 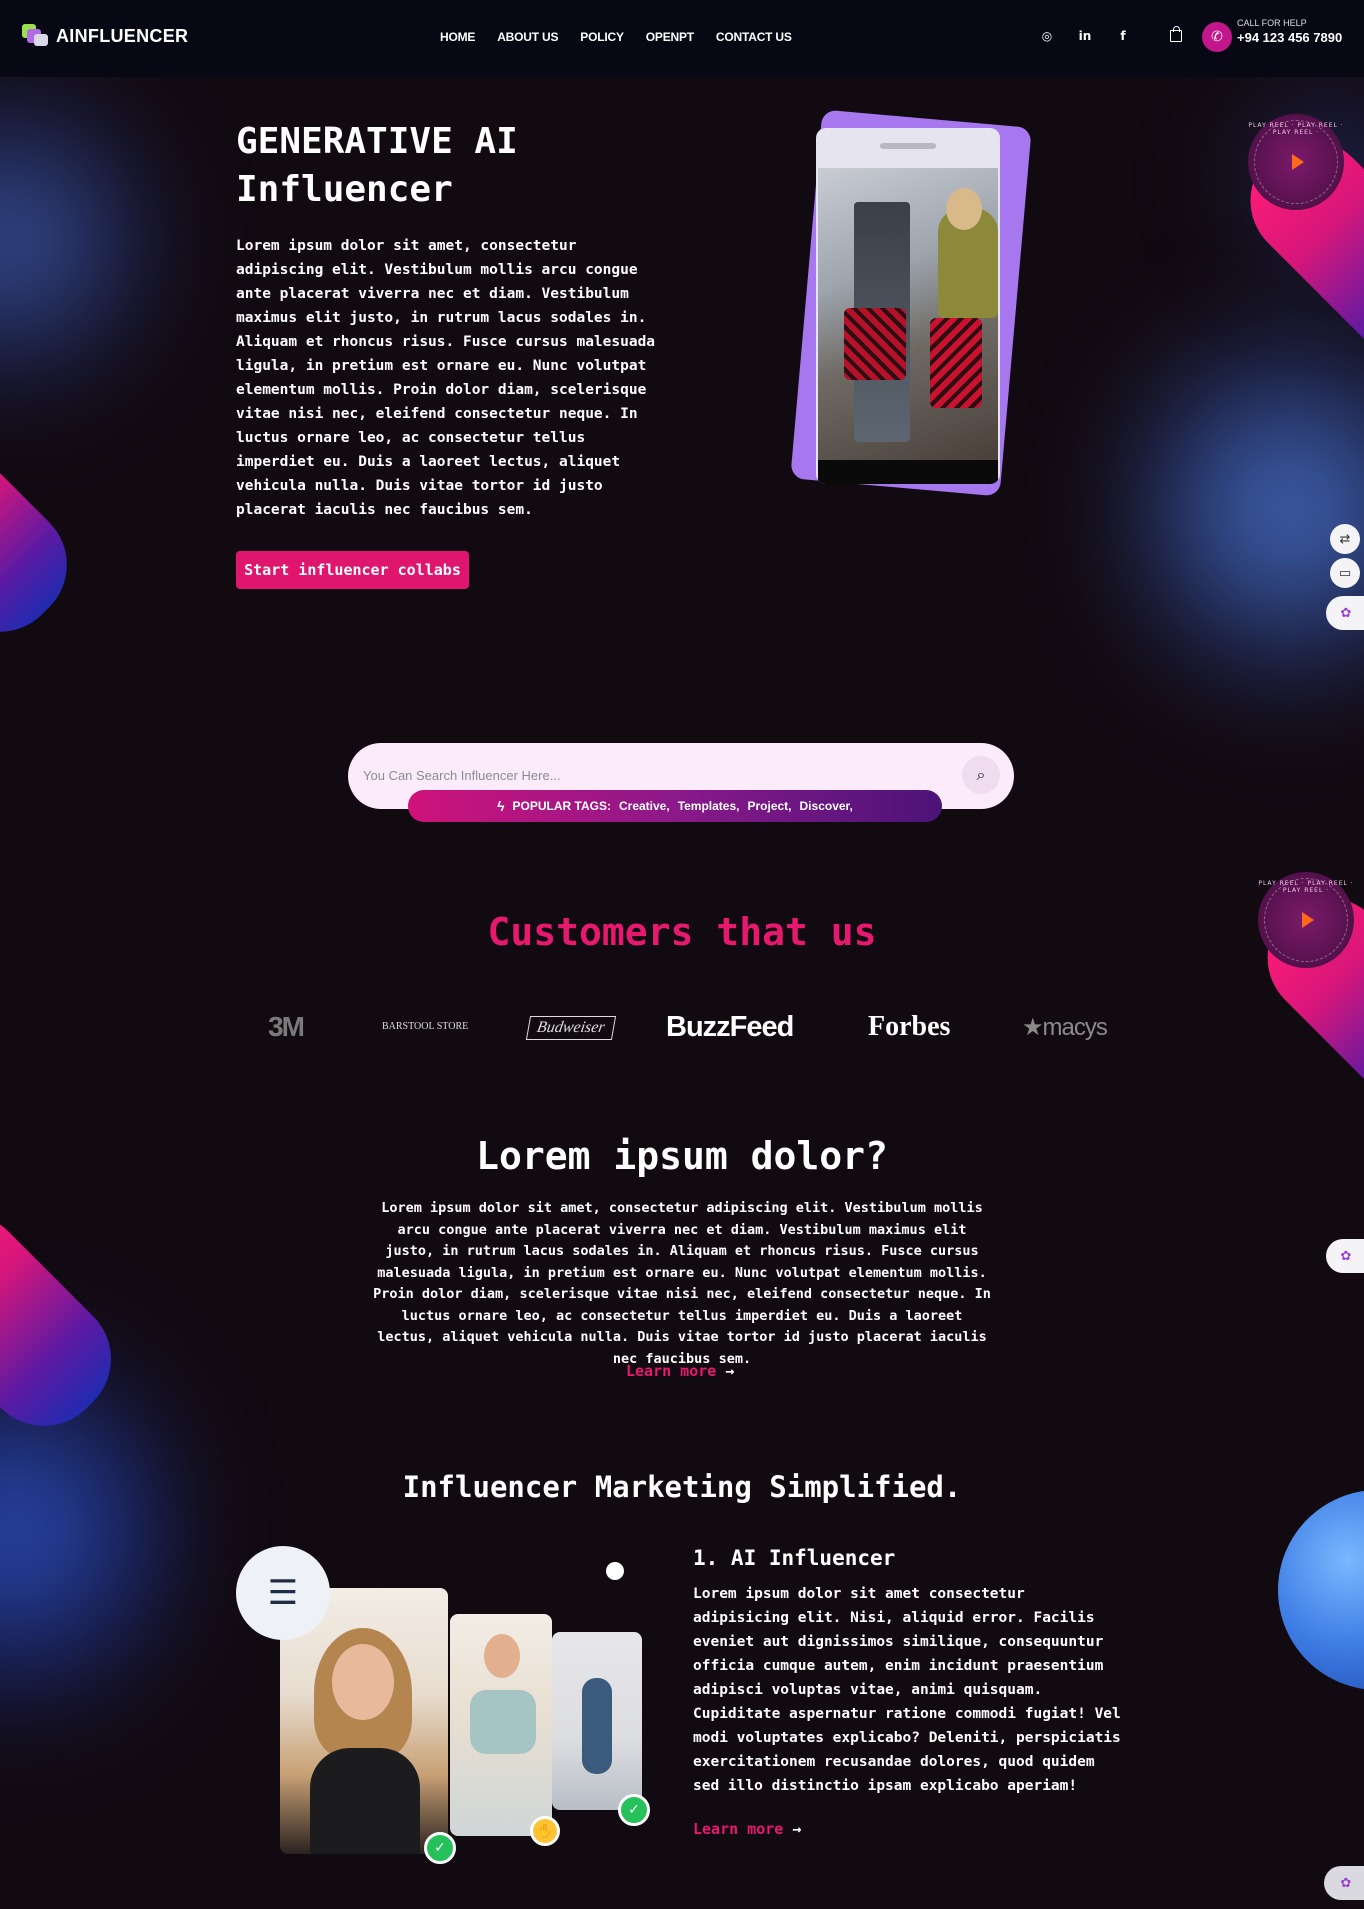 I want to click on hand-icon: ✋, so click(x=545, y=1831).